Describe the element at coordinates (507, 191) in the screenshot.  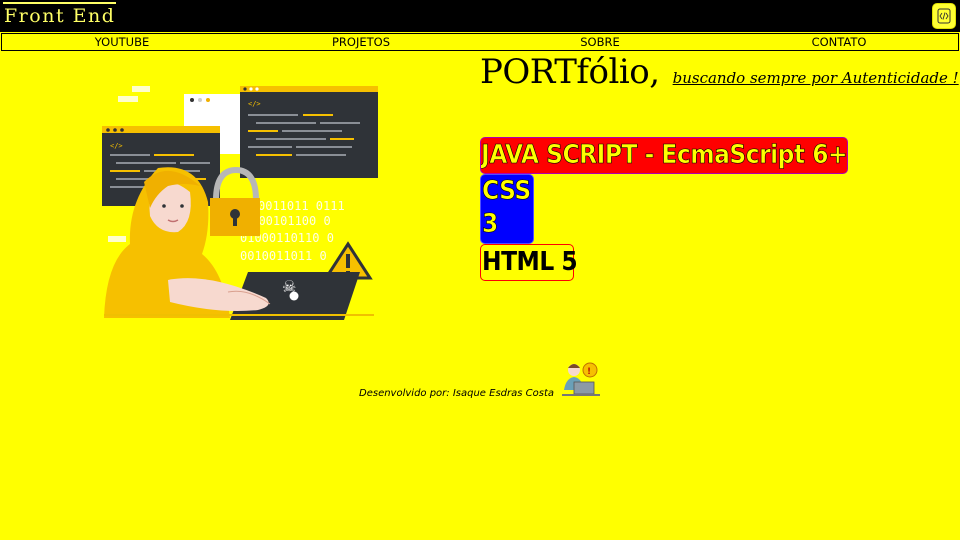
I see `skill-css-label: CSS` at that location.